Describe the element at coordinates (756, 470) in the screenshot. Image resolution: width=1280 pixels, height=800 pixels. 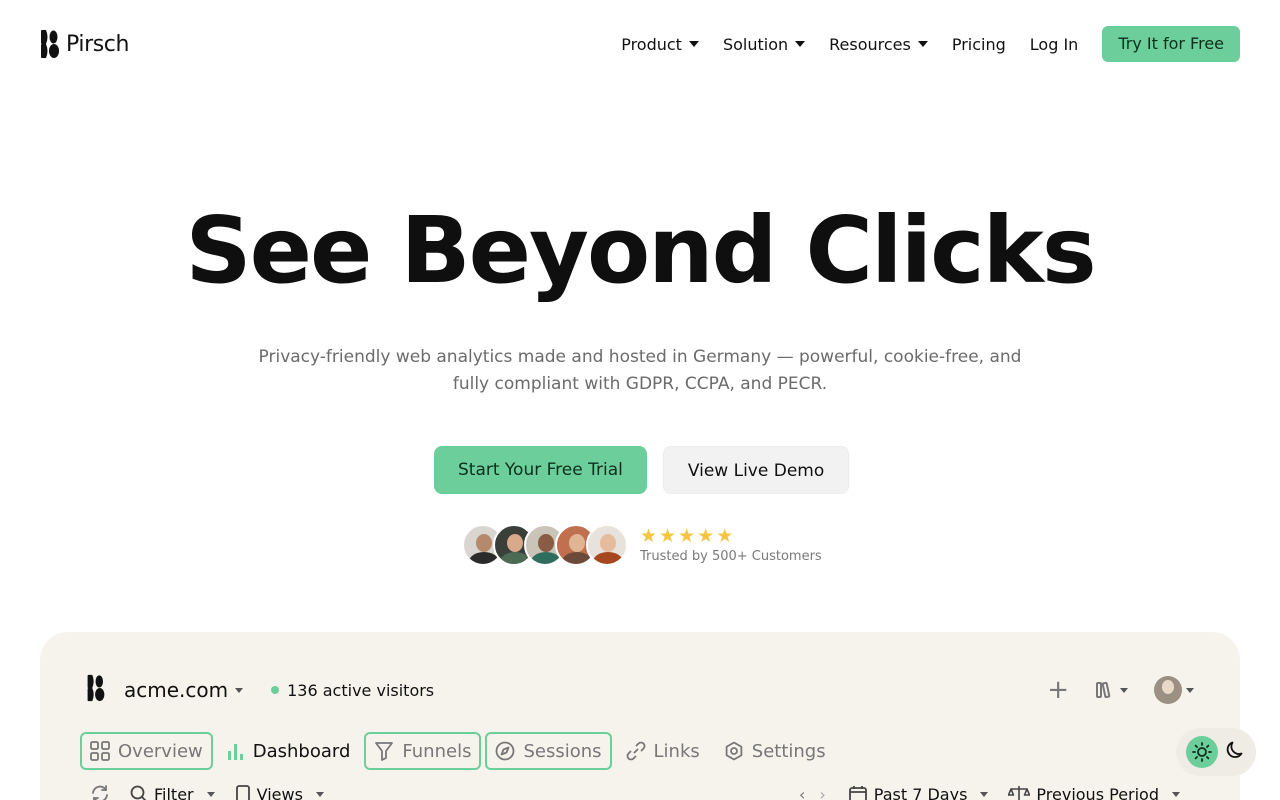
I see `live-demo-button: View Live Demo` at that location.